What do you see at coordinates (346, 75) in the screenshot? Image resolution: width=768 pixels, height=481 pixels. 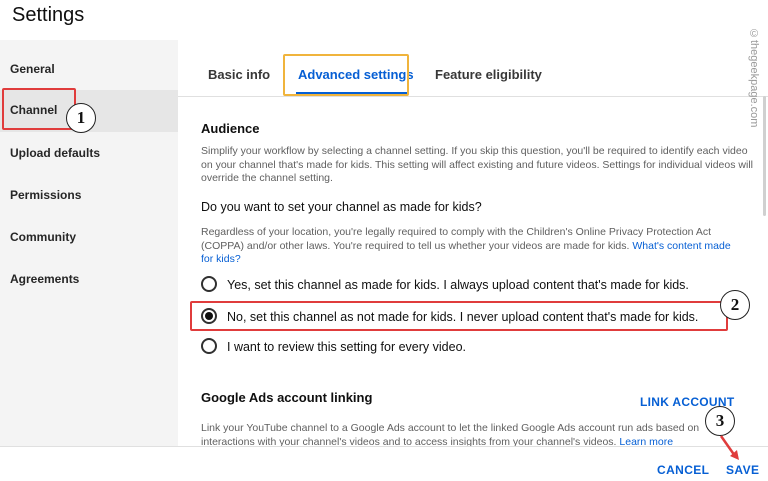 I see `annotation-tab-box` at bounding box center [346, 75].